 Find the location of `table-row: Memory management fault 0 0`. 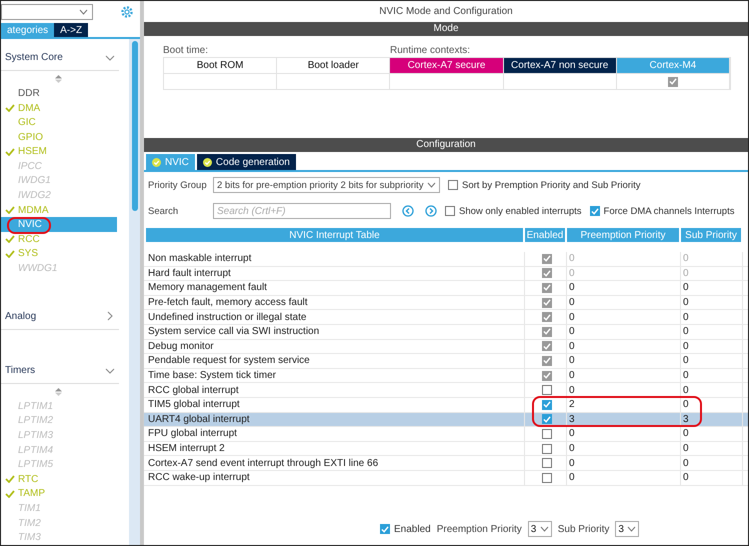

table-row: Memory management fault 0 0 is located at coordinates (446, 288).